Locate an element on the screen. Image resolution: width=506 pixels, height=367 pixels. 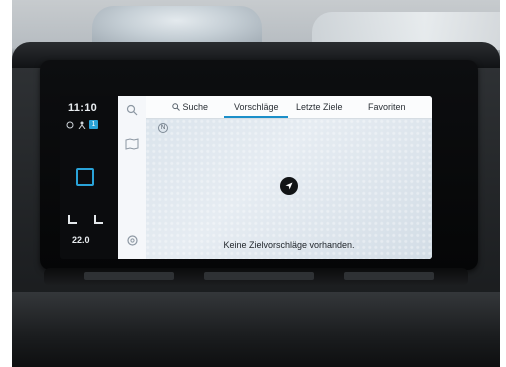
active-tab-indicator is located at coordinates (256, 117).